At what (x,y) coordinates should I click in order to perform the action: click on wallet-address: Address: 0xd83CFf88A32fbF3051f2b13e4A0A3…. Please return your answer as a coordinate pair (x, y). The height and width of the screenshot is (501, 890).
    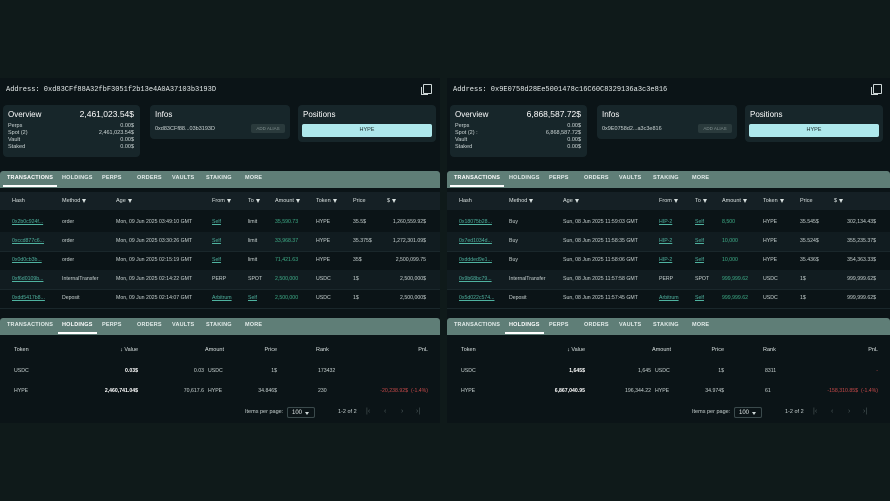
    Looking at the image, I should click on (111, 90).